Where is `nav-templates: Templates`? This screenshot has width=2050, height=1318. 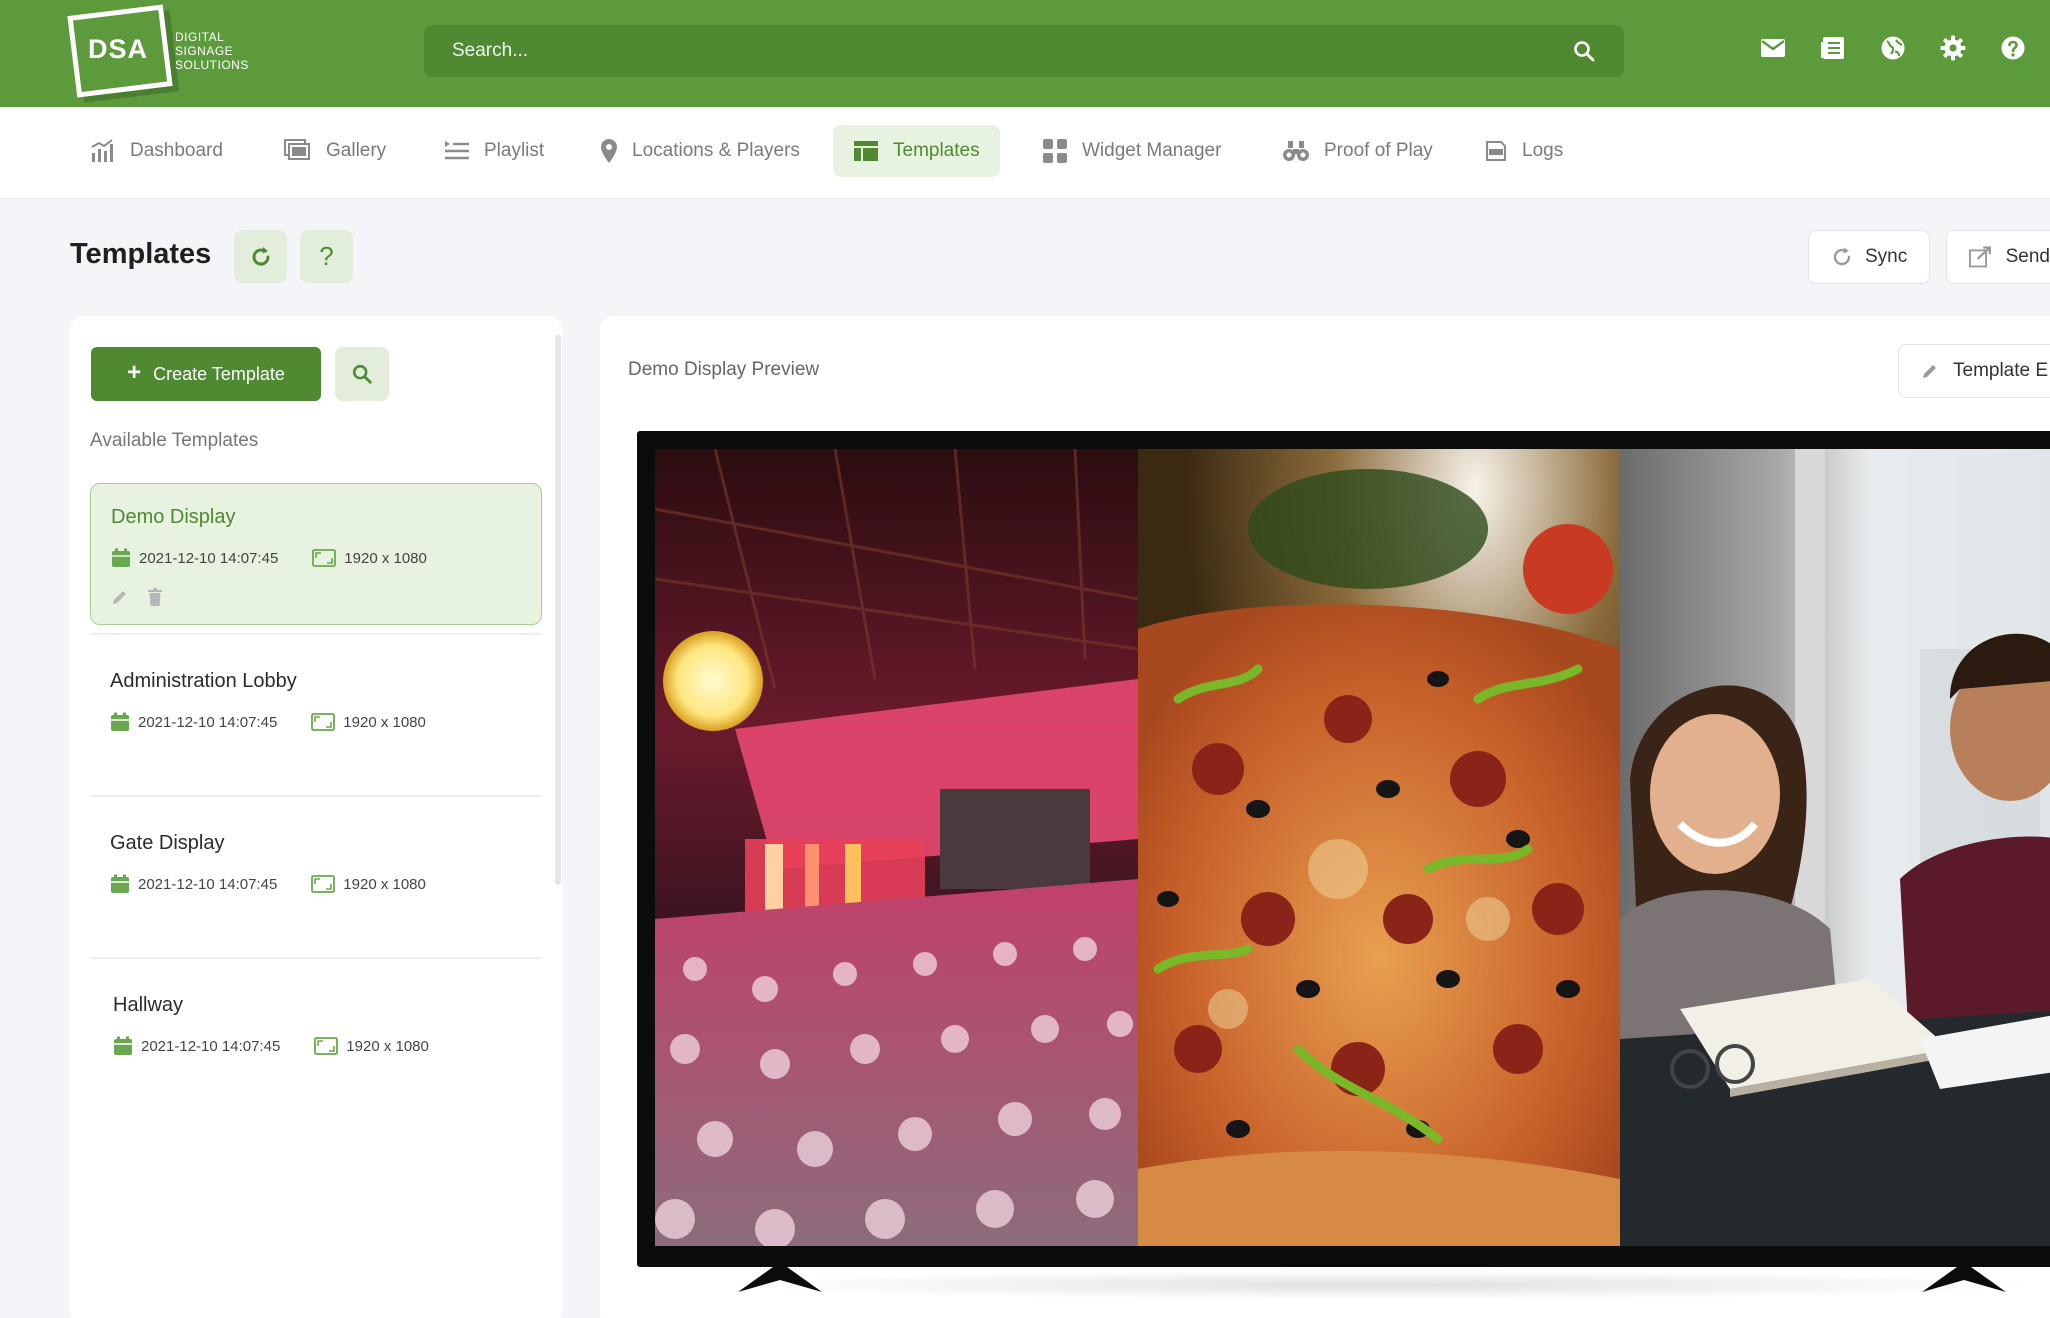 nav-templates: Templates is located at coordinates (916, 151).